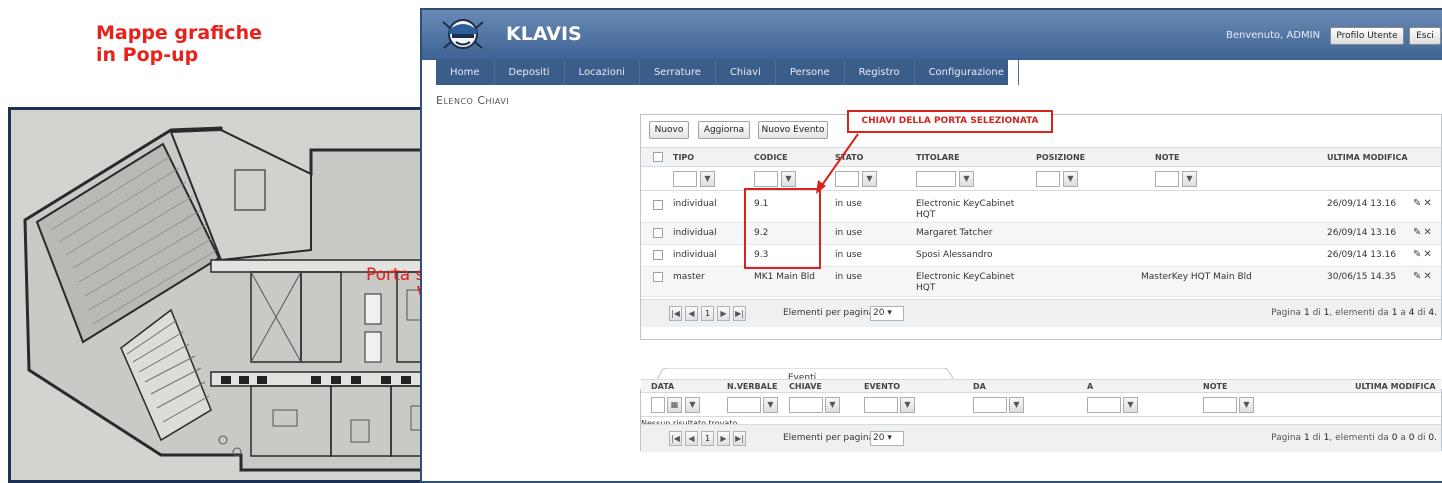  What do you see at coordinates (1104, 405) in the screenshot?
I see `filter-a-input` at bounding box center [1104, 405].